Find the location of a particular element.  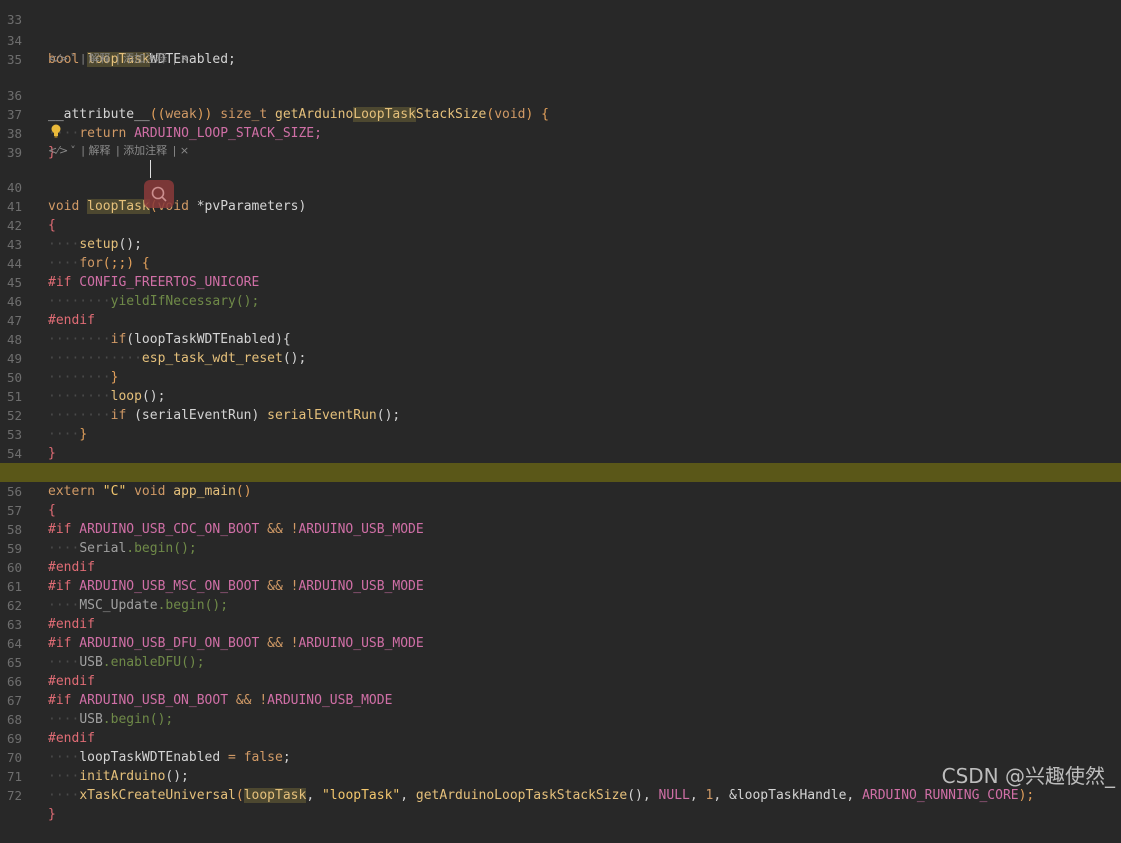

code-line: 45 ········yieldIfNecessary(); is located at coordinates (560, 281).